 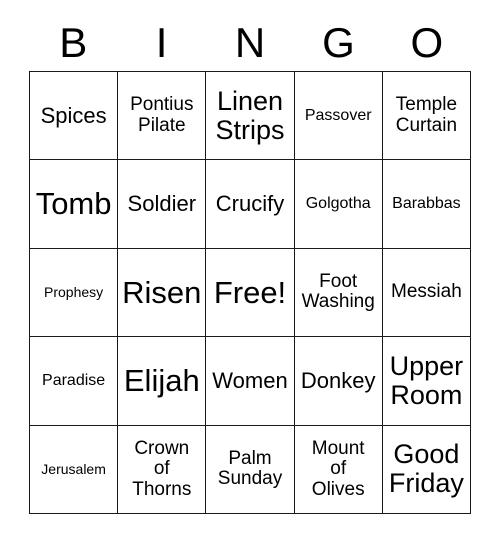 I want to click on bingo-header-letter-b: B, so click(x=73, y=42).